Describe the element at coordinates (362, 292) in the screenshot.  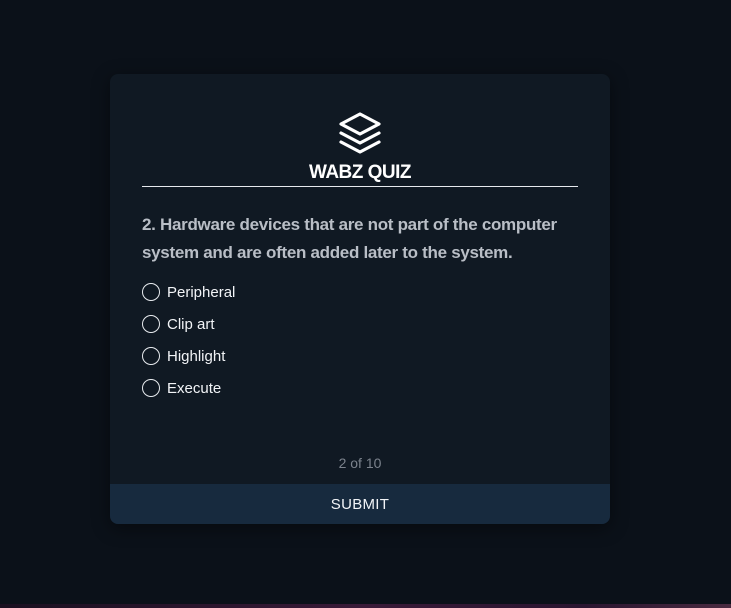
I see `option-peripheral: Peripheral` at that location.